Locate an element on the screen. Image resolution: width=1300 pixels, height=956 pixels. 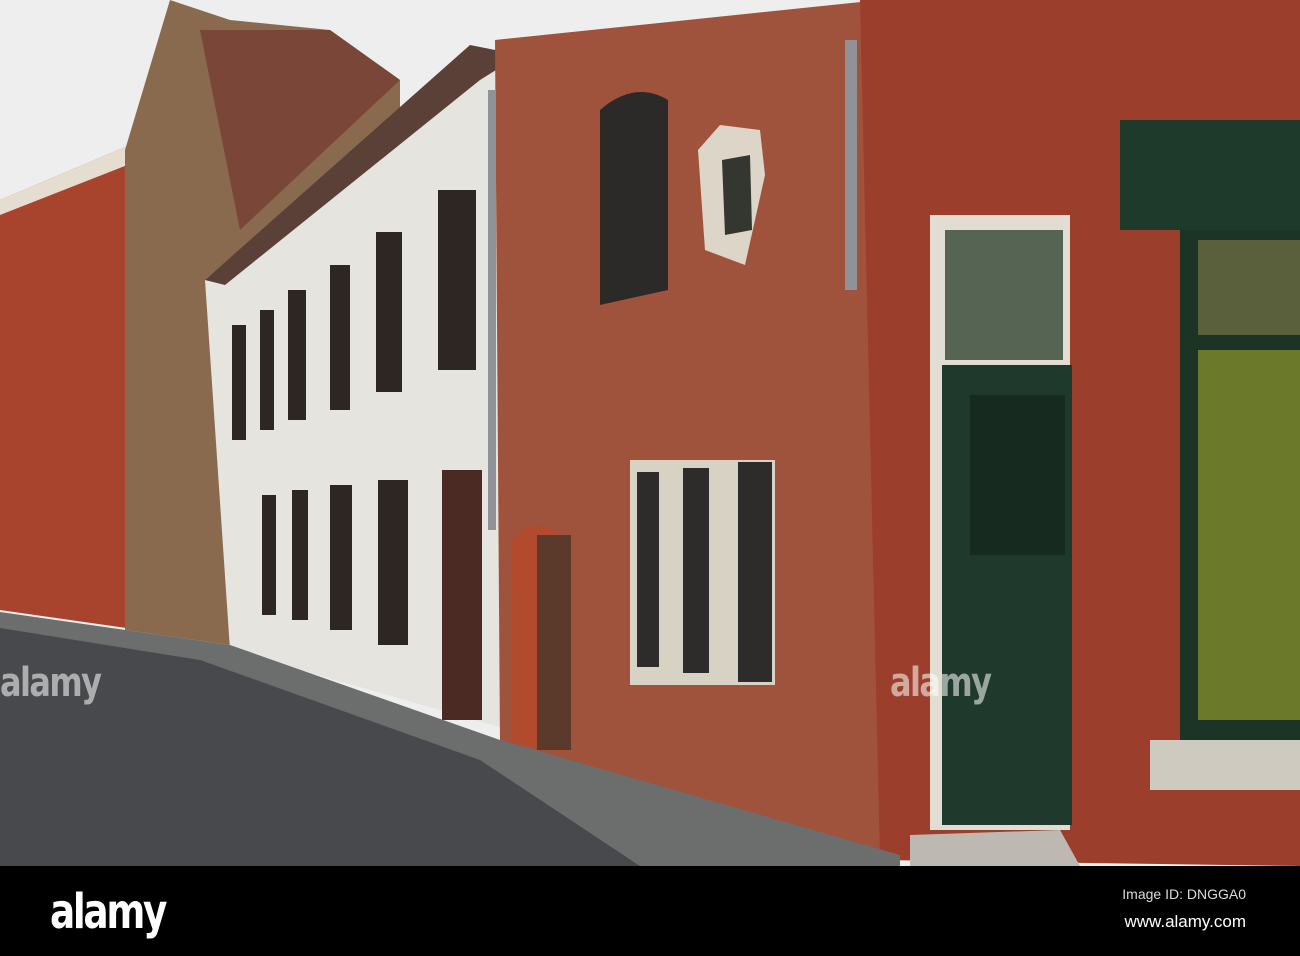
footer-bar: alamy Image ID: DNGGA0 www.alamy.com is located at coordinates (650, 911).